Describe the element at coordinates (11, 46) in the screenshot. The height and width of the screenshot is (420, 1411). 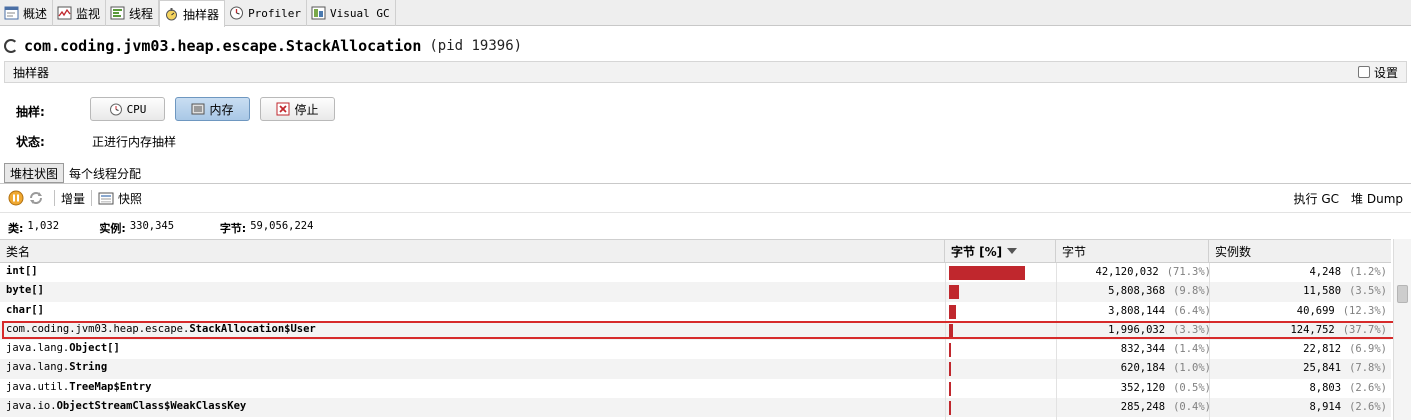
I see `loading-spinner-icon` at that location.